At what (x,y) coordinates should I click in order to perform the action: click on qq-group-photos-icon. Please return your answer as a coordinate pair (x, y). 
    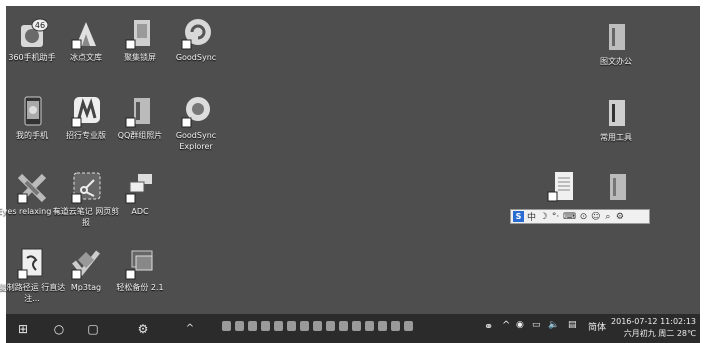
    Looking at the image, I should click on (137, 113).